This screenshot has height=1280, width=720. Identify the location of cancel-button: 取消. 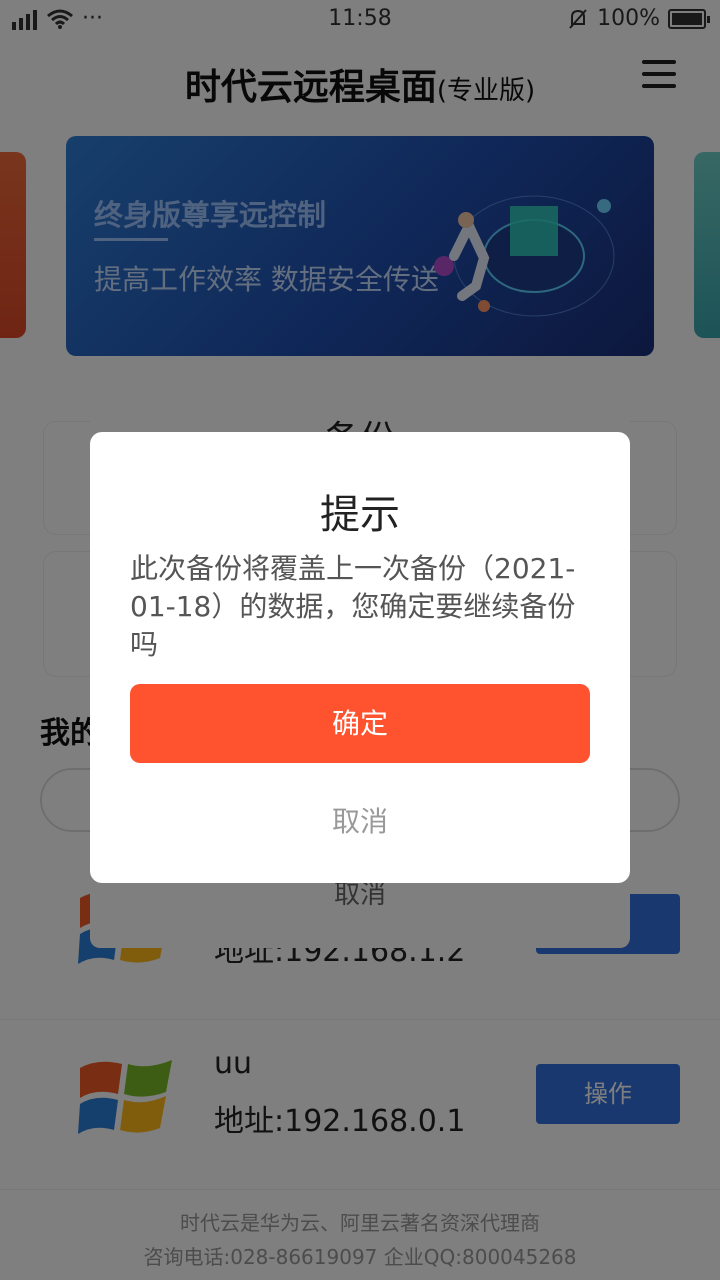
(360, 822).